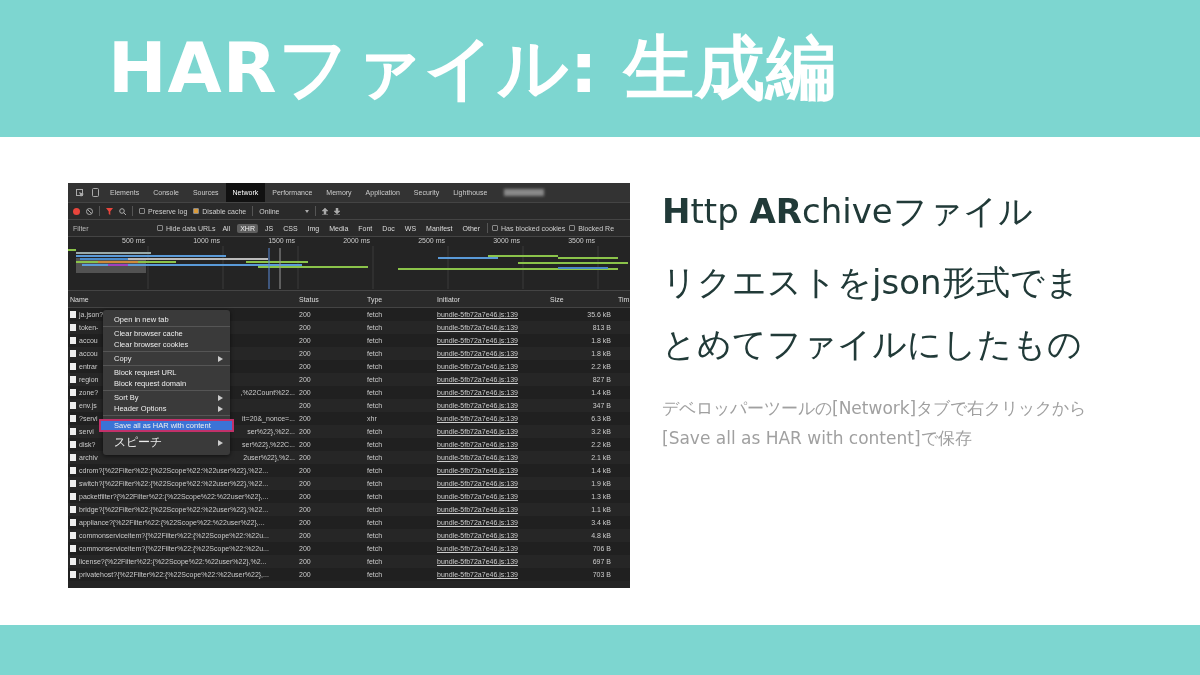 The width and height of the screenshot is (1200, 675). I want to click on menu-item: スピーチ, so click(166, 442).